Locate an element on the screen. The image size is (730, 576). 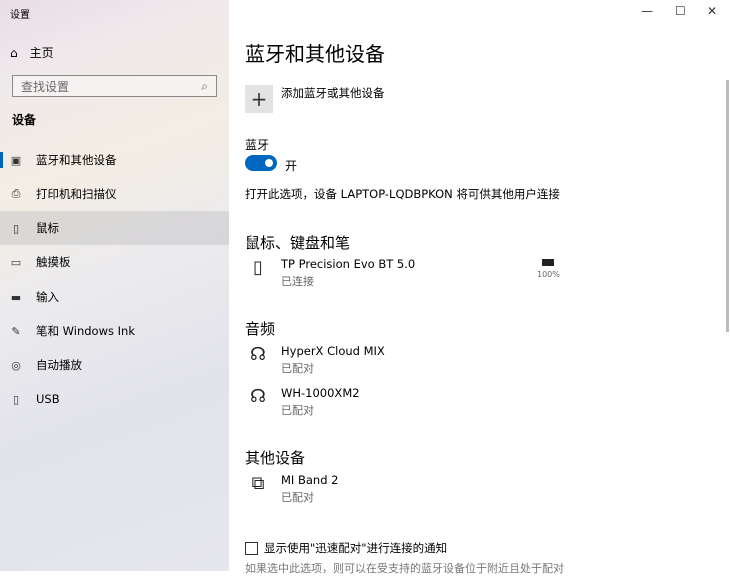
pen-icon: ✎ is located at coordinates (16, 331).